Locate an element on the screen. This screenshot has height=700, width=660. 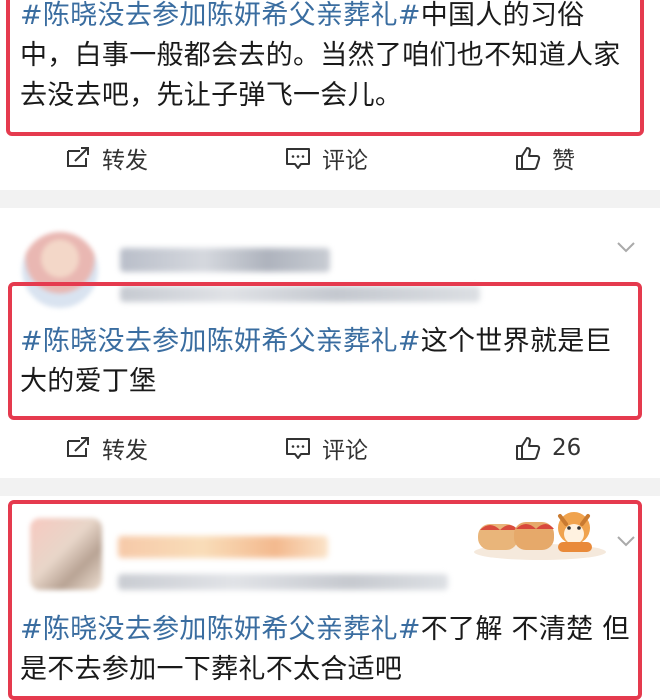
like-count: 26 is located at coordinates (567, 448).